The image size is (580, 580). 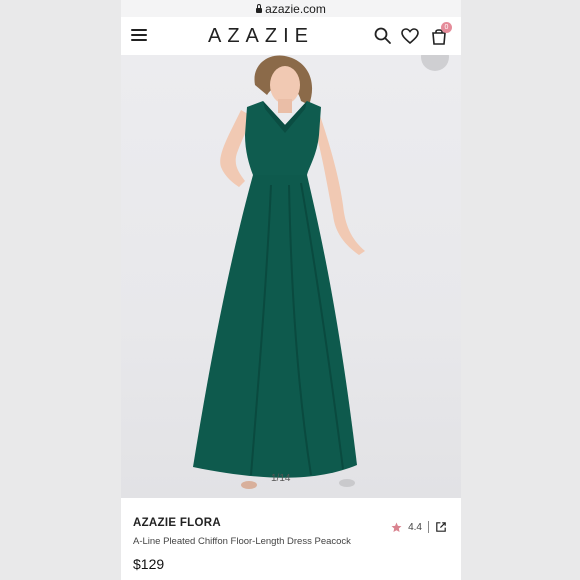 What do you see at coordinates (149, 564) in the screenshot?
I see `product-price: $129` at bounding box center [149, 564].